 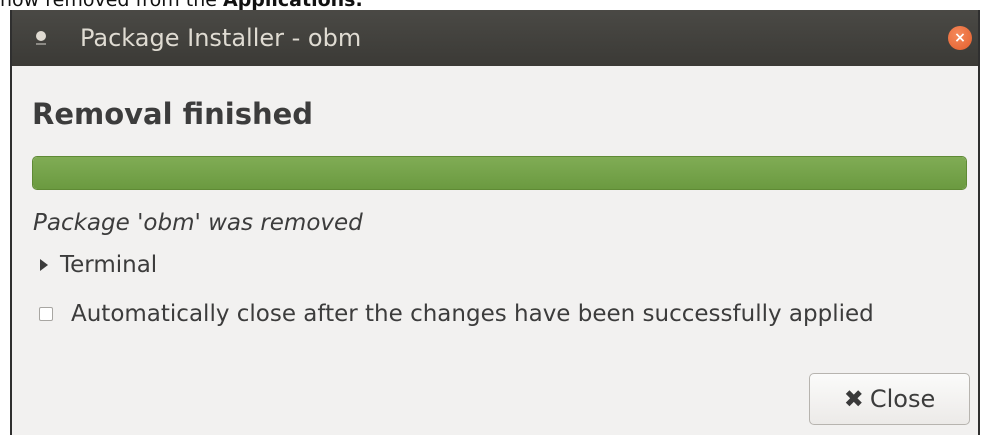 What do you see at coordinates (960, 38) in the screenshot?
I see `window-close-icon: ×` at bounding box center [960, 38].